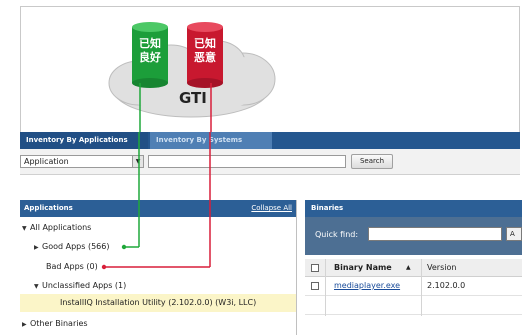 Image resolution: width=522 pixels, height=335 pixels. I want to click on binary-version: 2.102.0.0, so click(446, 285).